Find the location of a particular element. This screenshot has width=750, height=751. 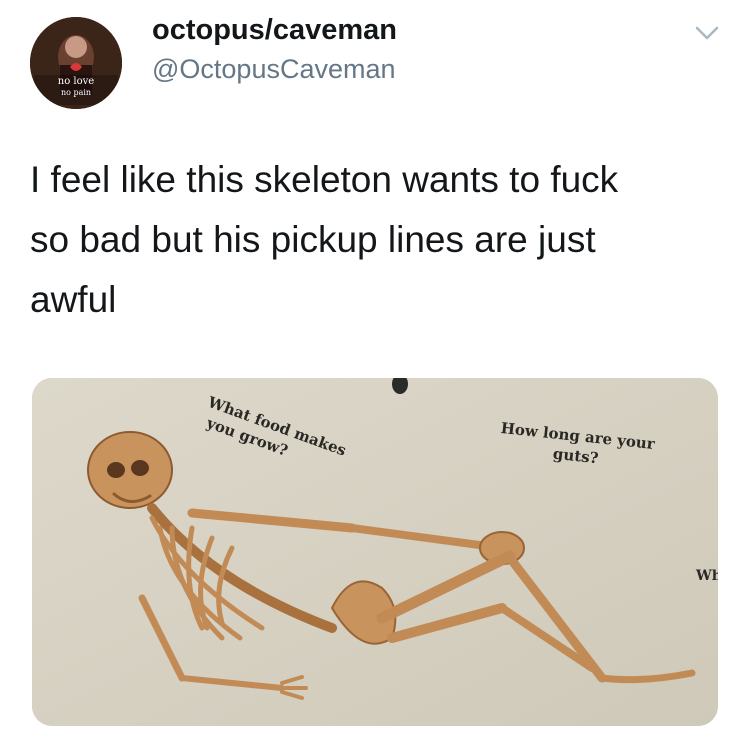

tweet-text-line: awful is located at coordinates (73, 299).